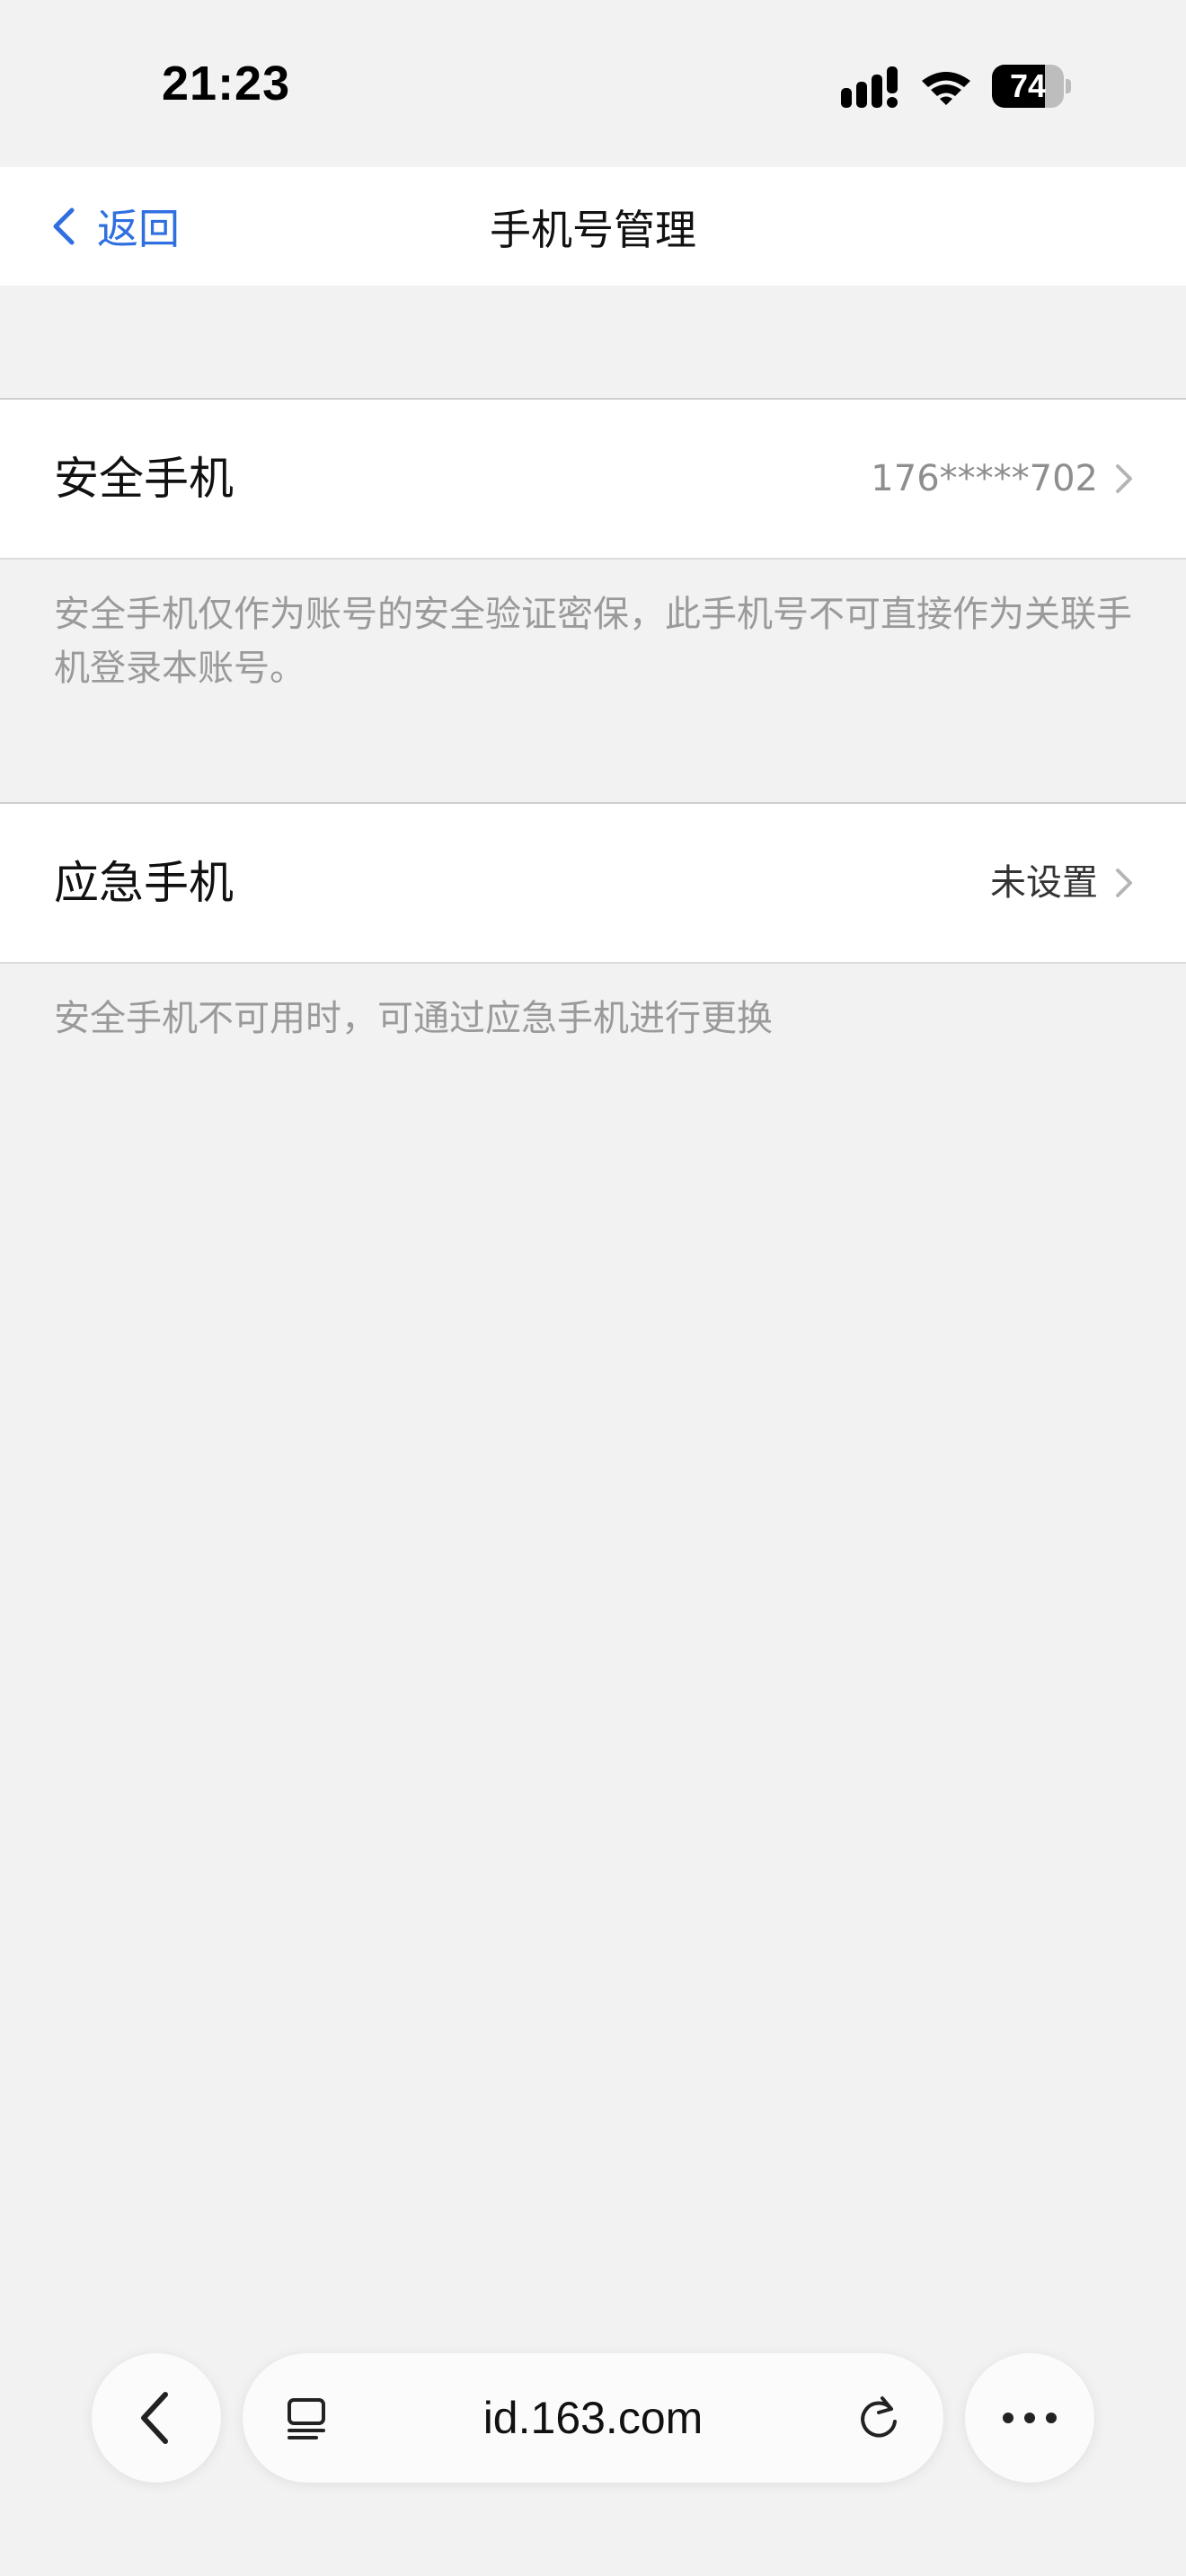 This screenshot has width=1186, height=2576. I want to click on emergency-phone-note: 安全手机不可用时，可通过应急手机进行更换, so click(413, 1018).